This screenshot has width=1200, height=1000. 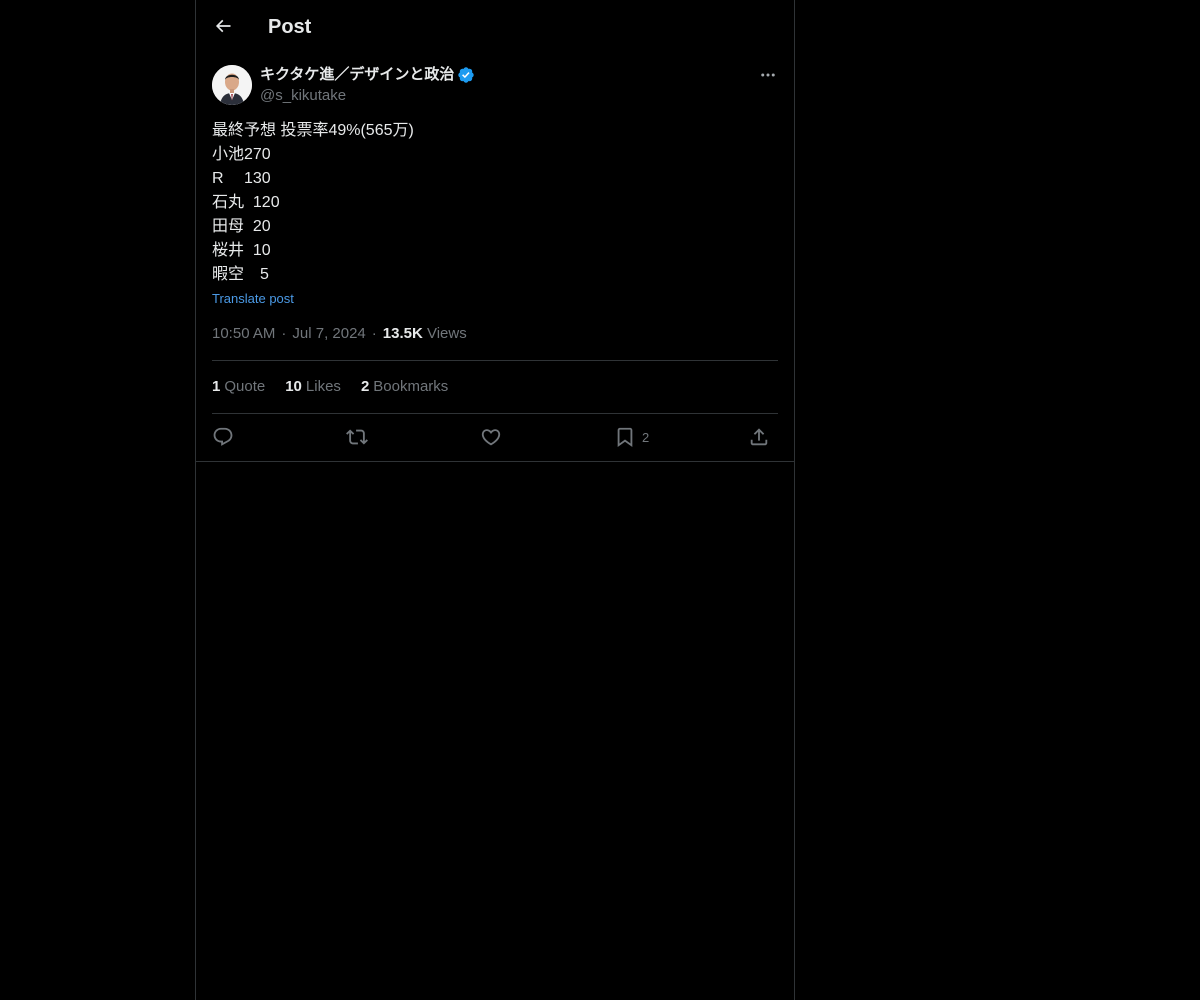 What do you see at coordinates (241, 154) in the screenshot?
I see `post-line: 小池270` at bounding box center [241, 154].